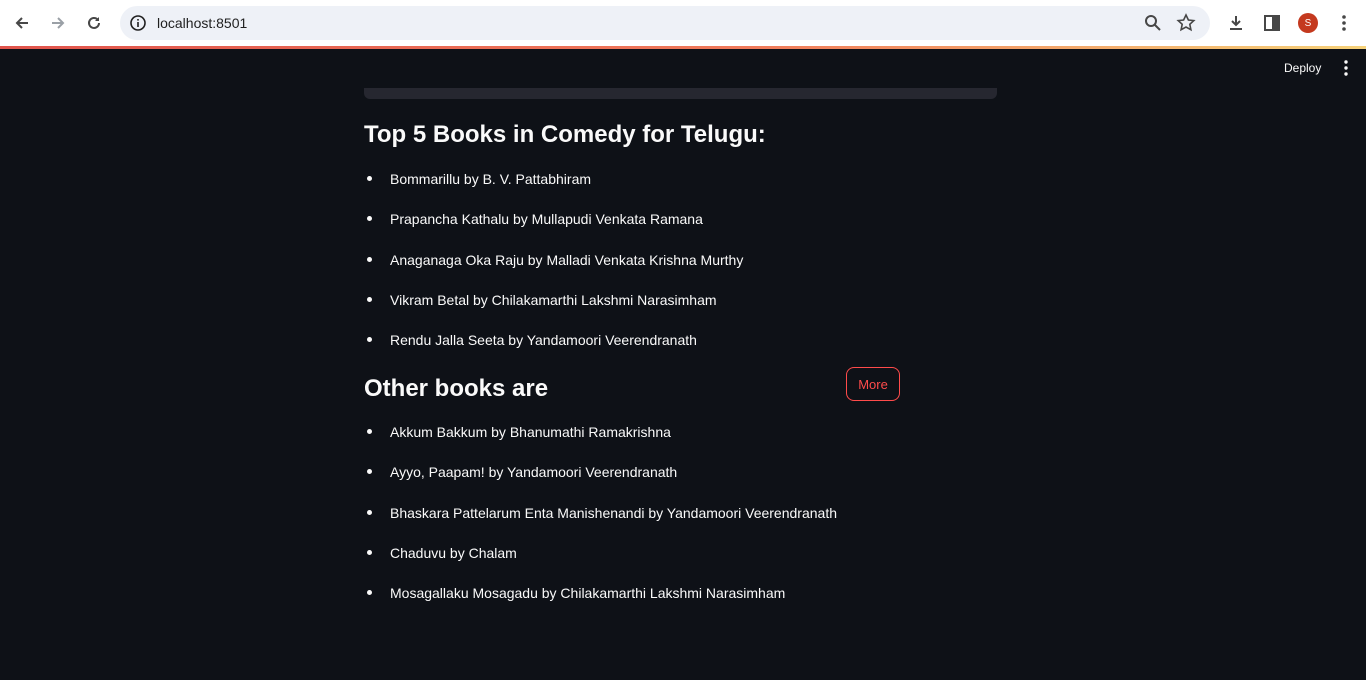  What do you see at coordinates (1344, 23) in the screenshot?
I see `browser-menu-icon` at bounding box center [1344, 23].